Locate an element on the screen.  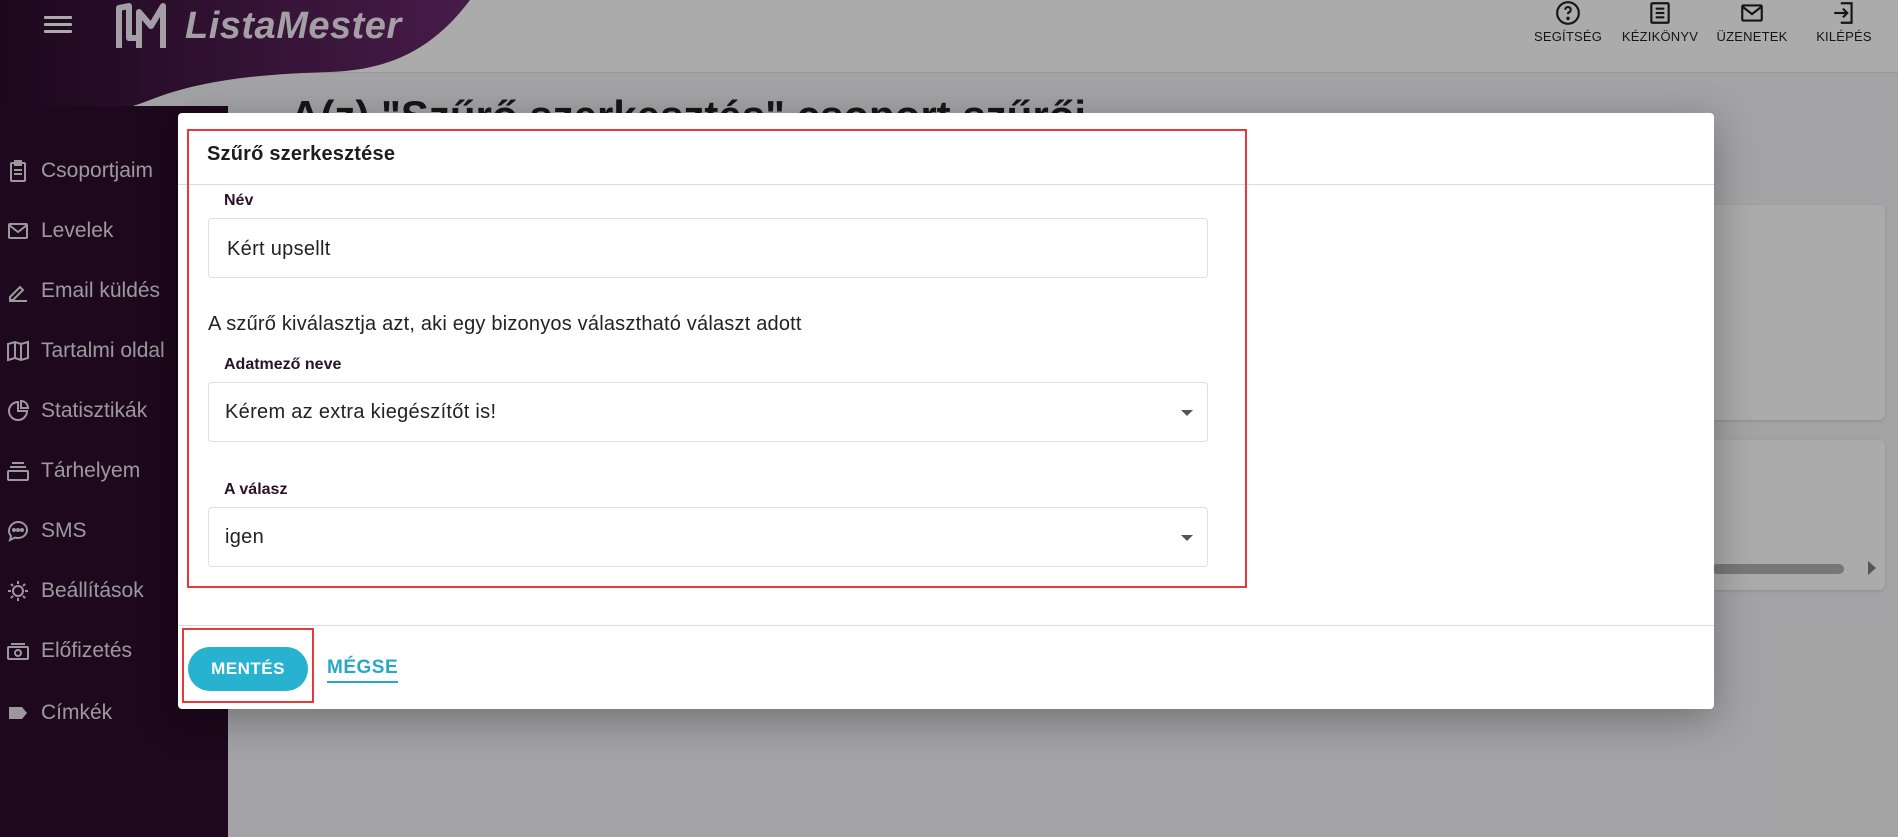
cancel-button: MÉGSE is located at coordinates (363, 670).